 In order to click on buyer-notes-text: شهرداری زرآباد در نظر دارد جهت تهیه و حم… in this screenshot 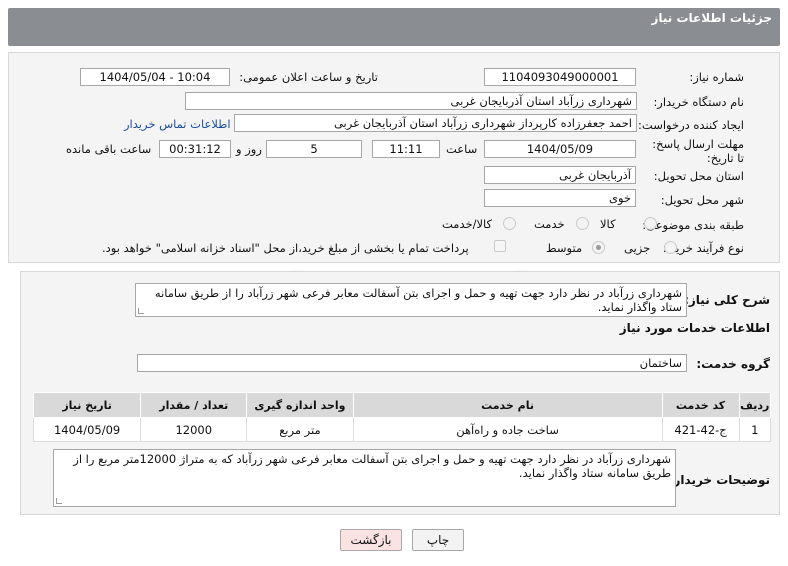, I will do `click(372, 466)`.